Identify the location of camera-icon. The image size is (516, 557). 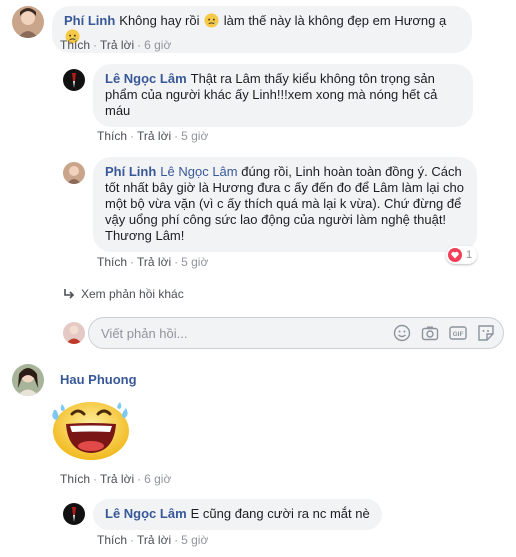
(430, 333).